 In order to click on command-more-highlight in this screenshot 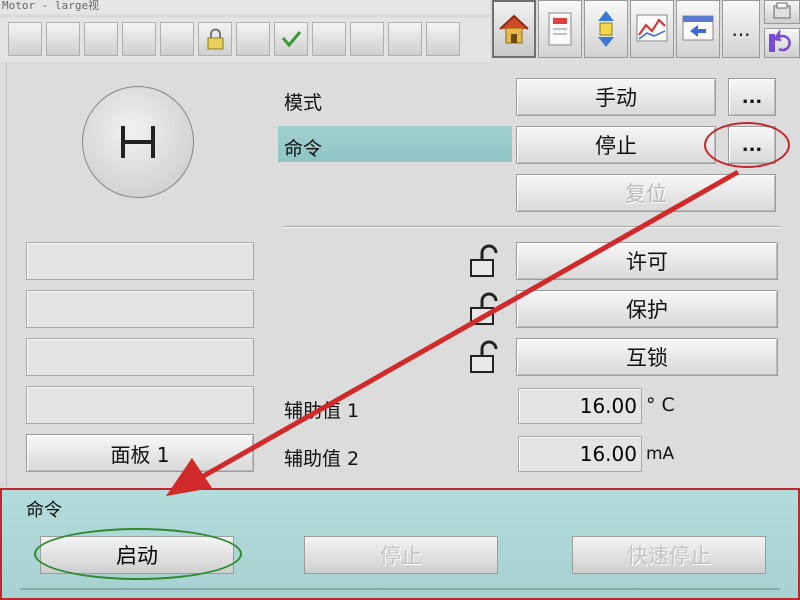, I will do `click(747, 145)`.